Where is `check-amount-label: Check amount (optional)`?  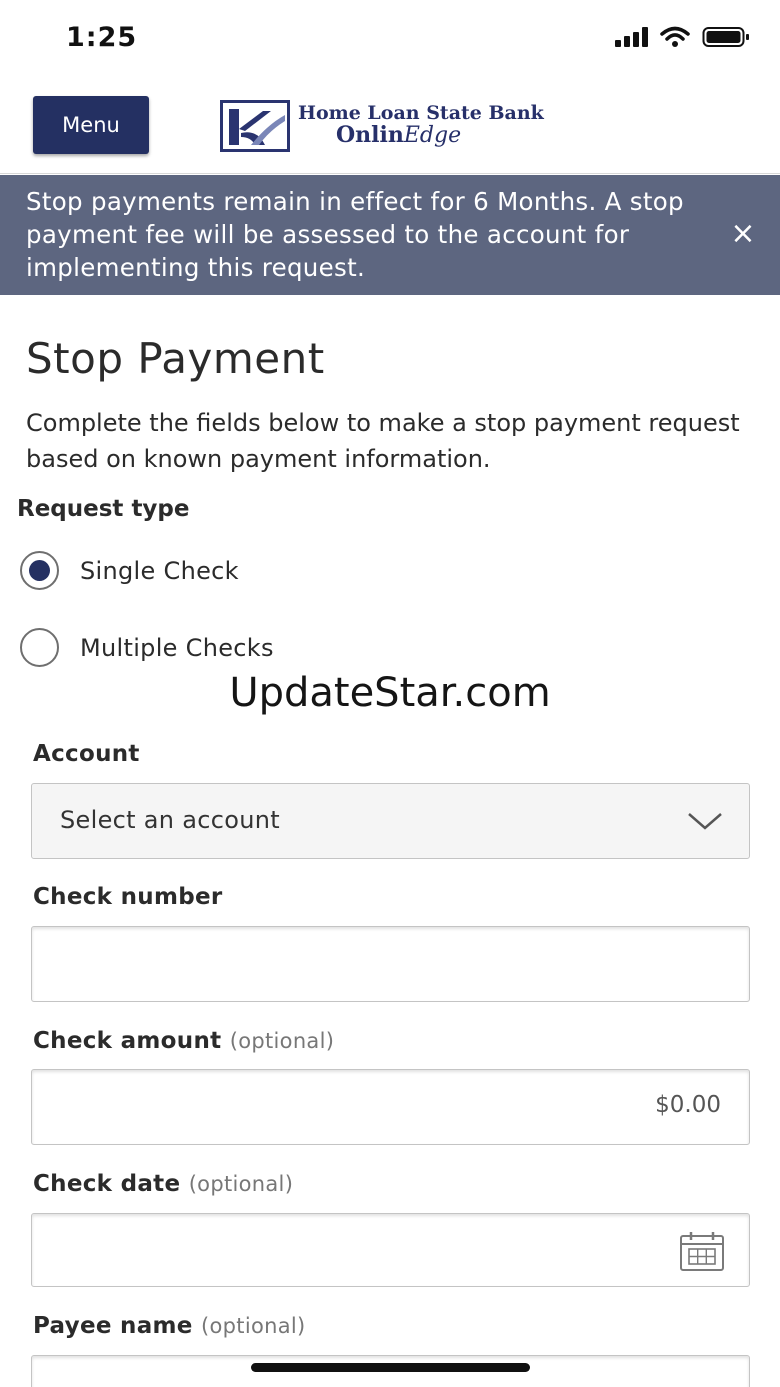 check-amount-label: Check amount (optional) is located at coordinates (184, 1041).